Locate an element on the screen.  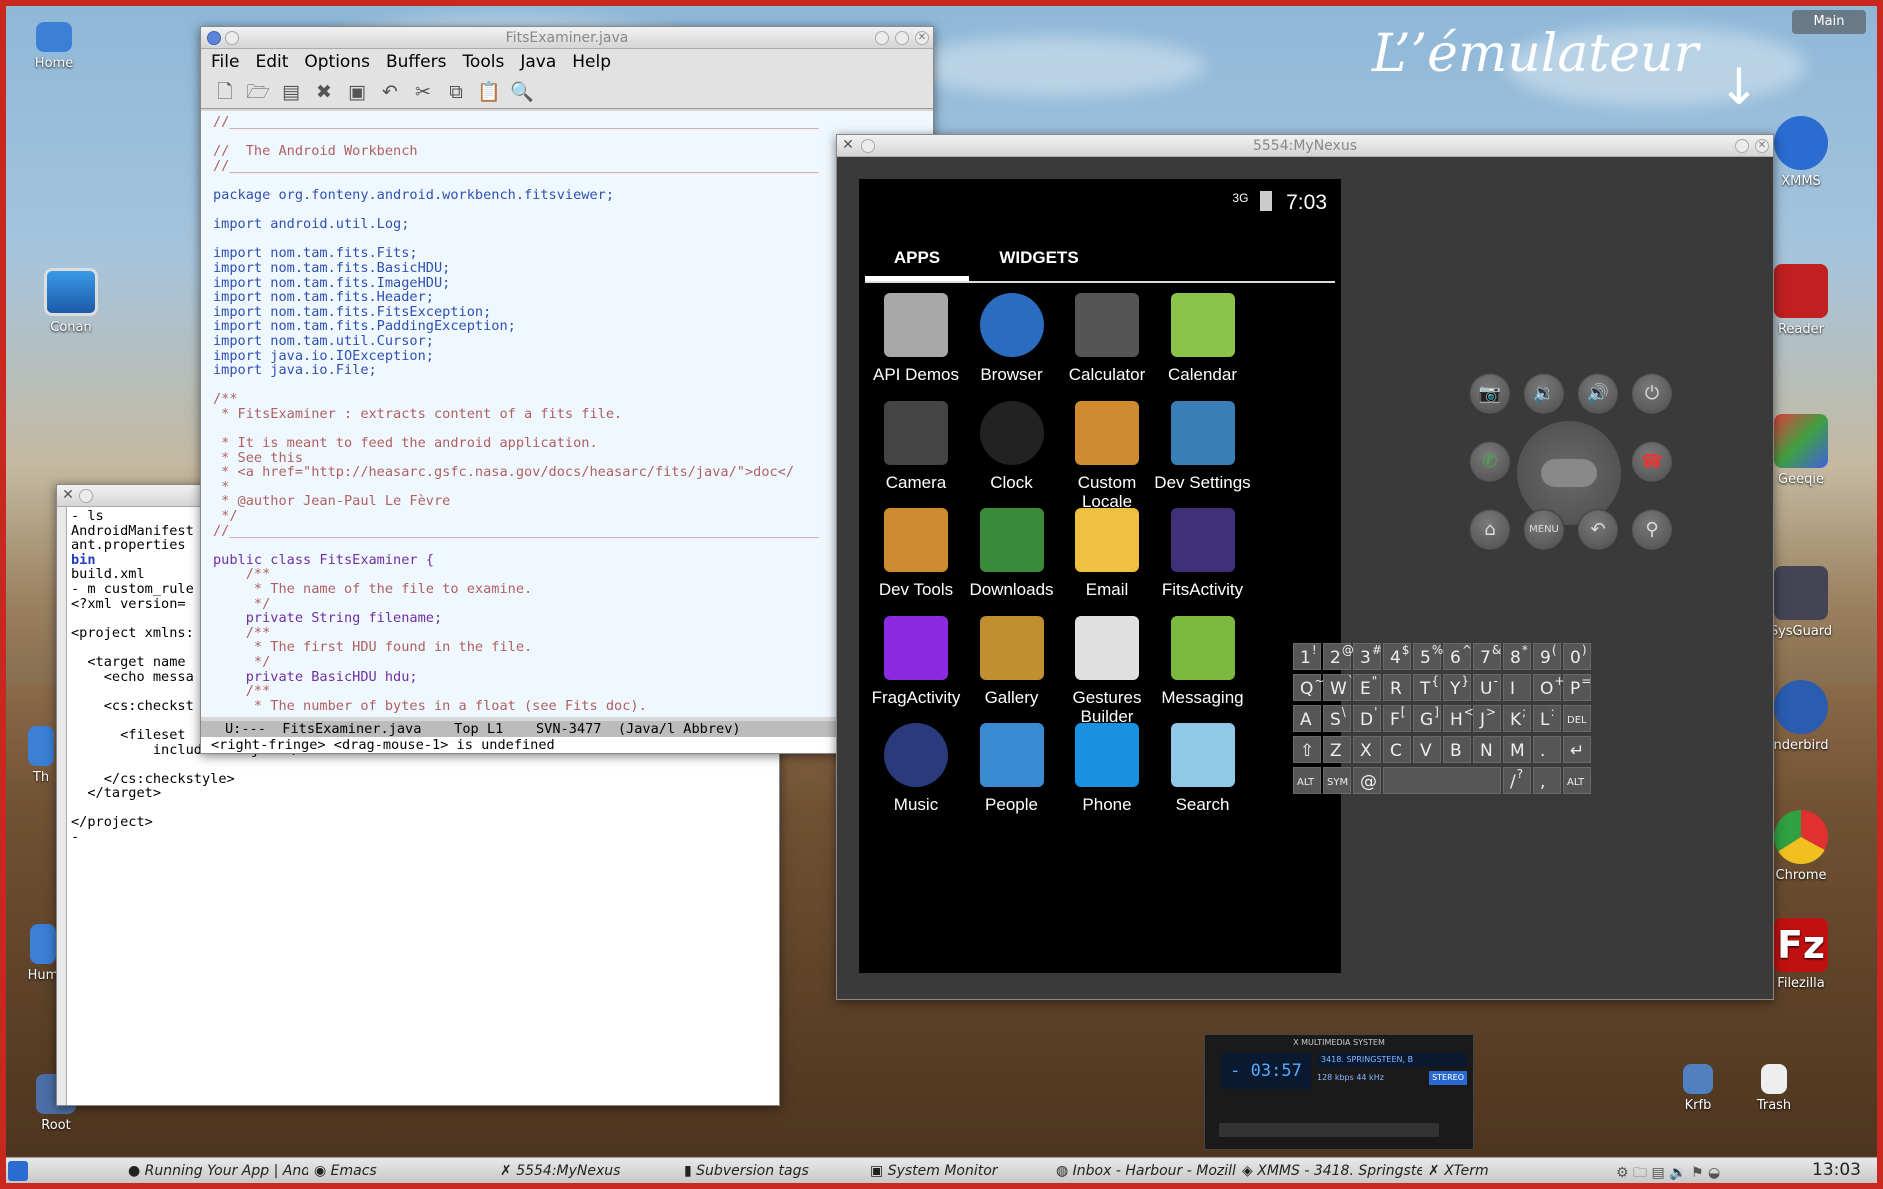
app-custom-locale: Custom Locale is located at coordinates (1107, 455).